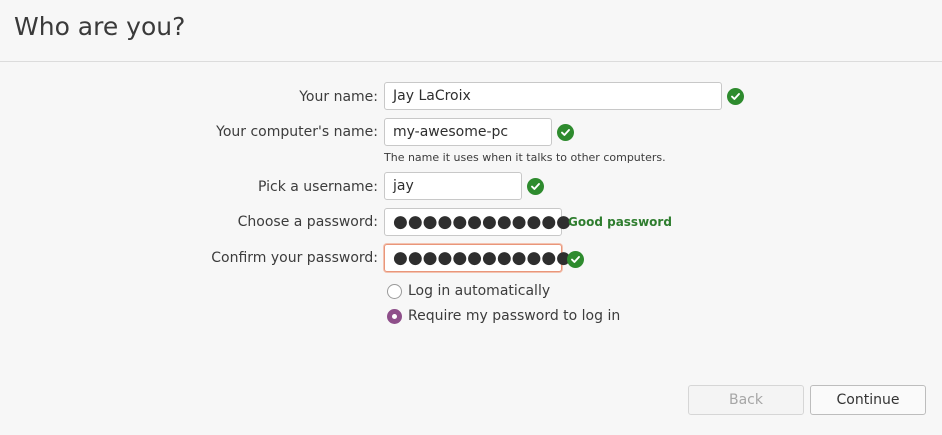 The image size is (942, 435). What do you see at coordinates (297, 132) in the screenshot?
I see `computer-name-label: Your computer's name:` at bounding box center [297, 132].